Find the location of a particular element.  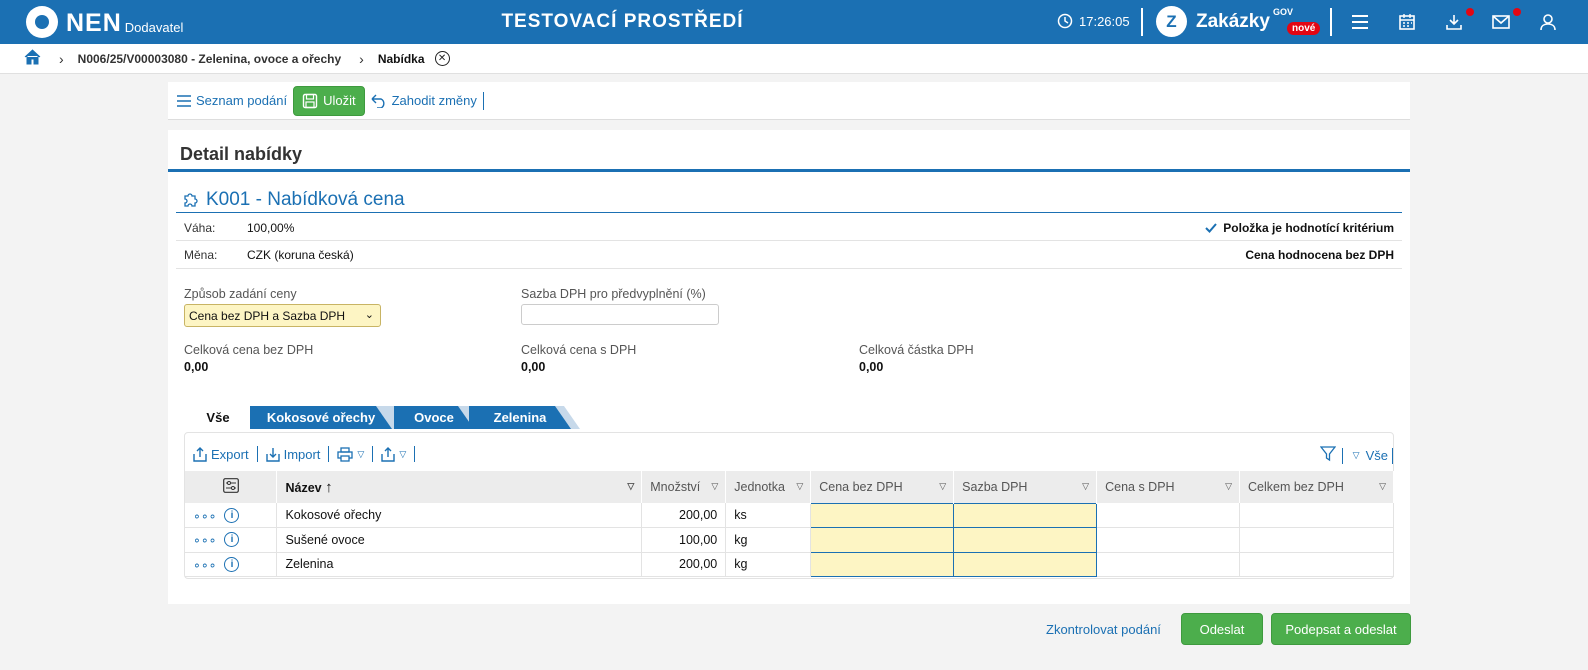

chevron-down-icon: ⌄ is located at coordinates (369, 315).